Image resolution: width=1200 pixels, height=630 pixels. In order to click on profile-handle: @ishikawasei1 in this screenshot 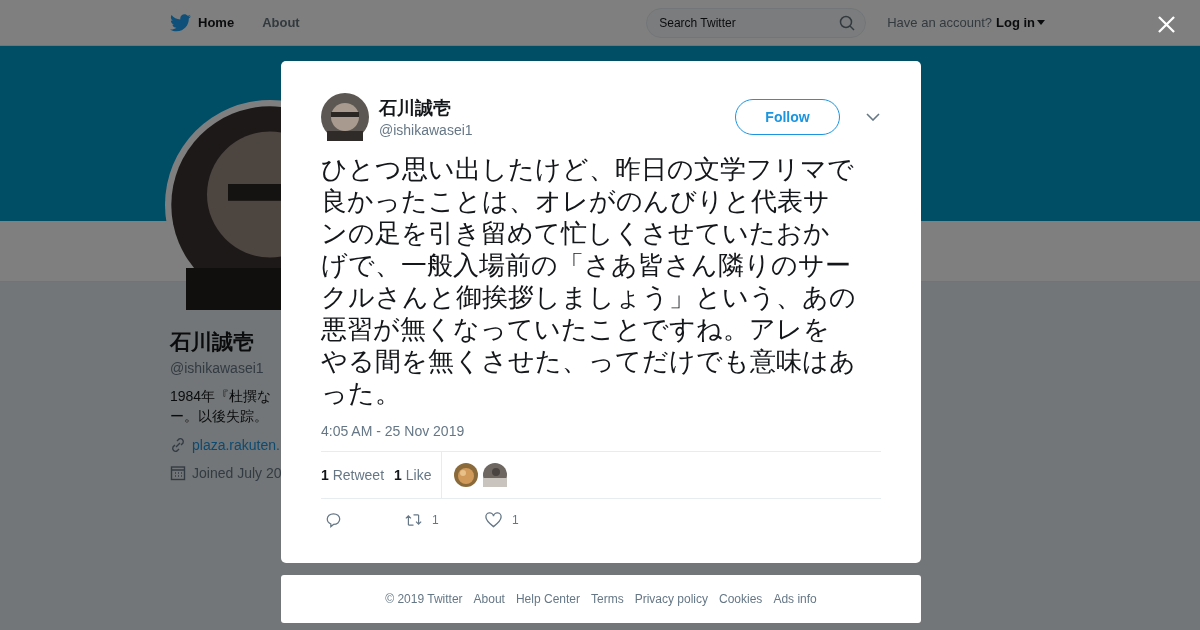, I will do `click(217, 368)`.